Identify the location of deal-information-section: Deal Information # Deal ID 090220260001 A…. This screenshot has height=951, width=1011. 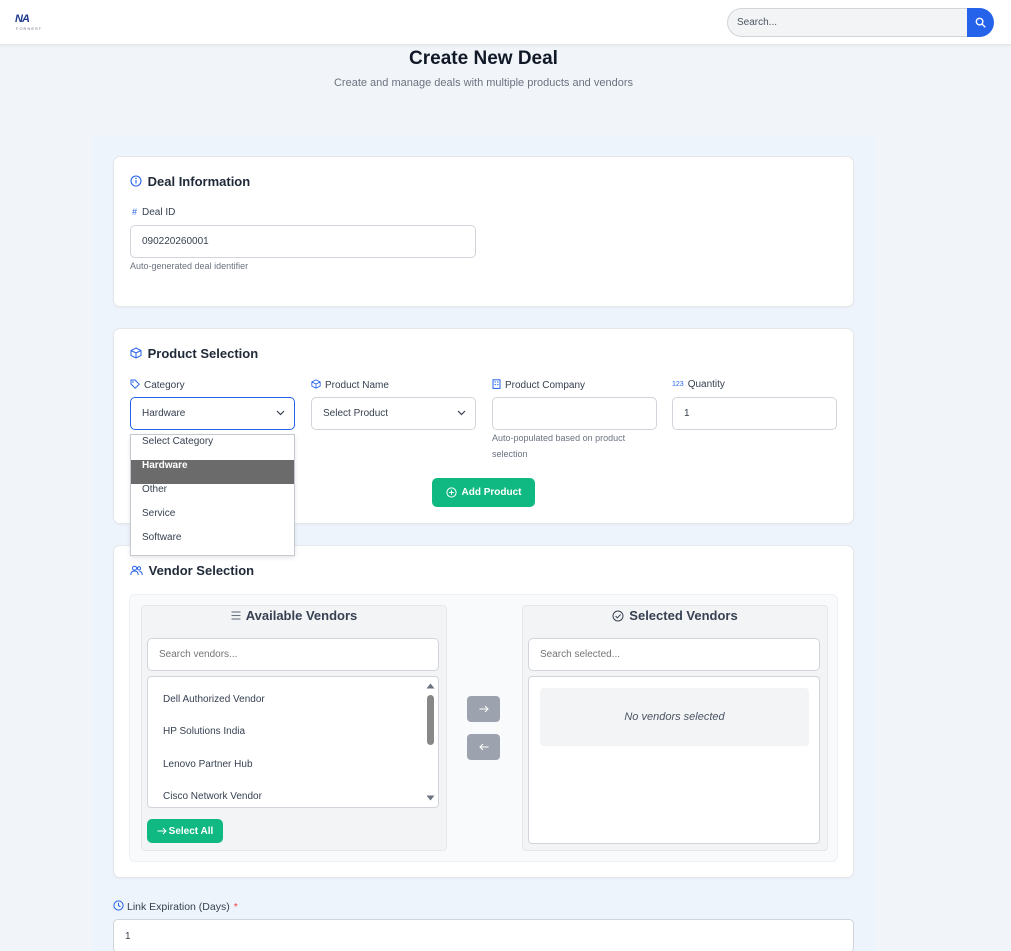
(483, 231).